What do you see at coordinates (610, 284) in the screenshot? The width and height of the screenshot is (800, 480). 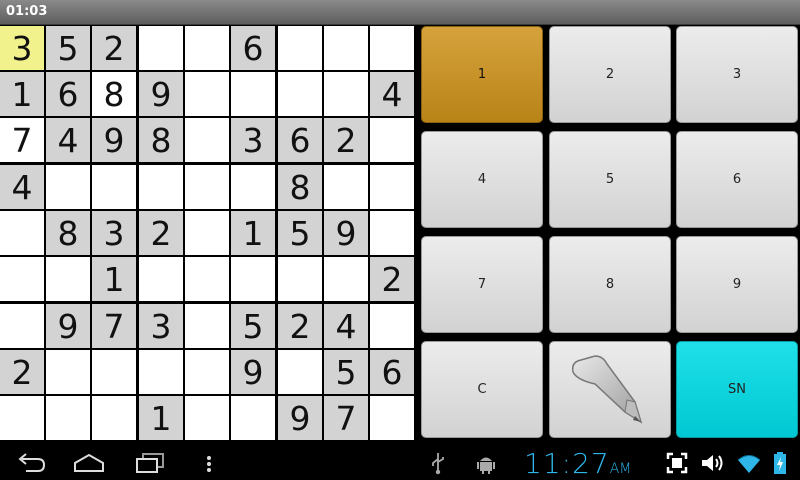 I see `key-8-button: 8` at bounding box center [610, 284].